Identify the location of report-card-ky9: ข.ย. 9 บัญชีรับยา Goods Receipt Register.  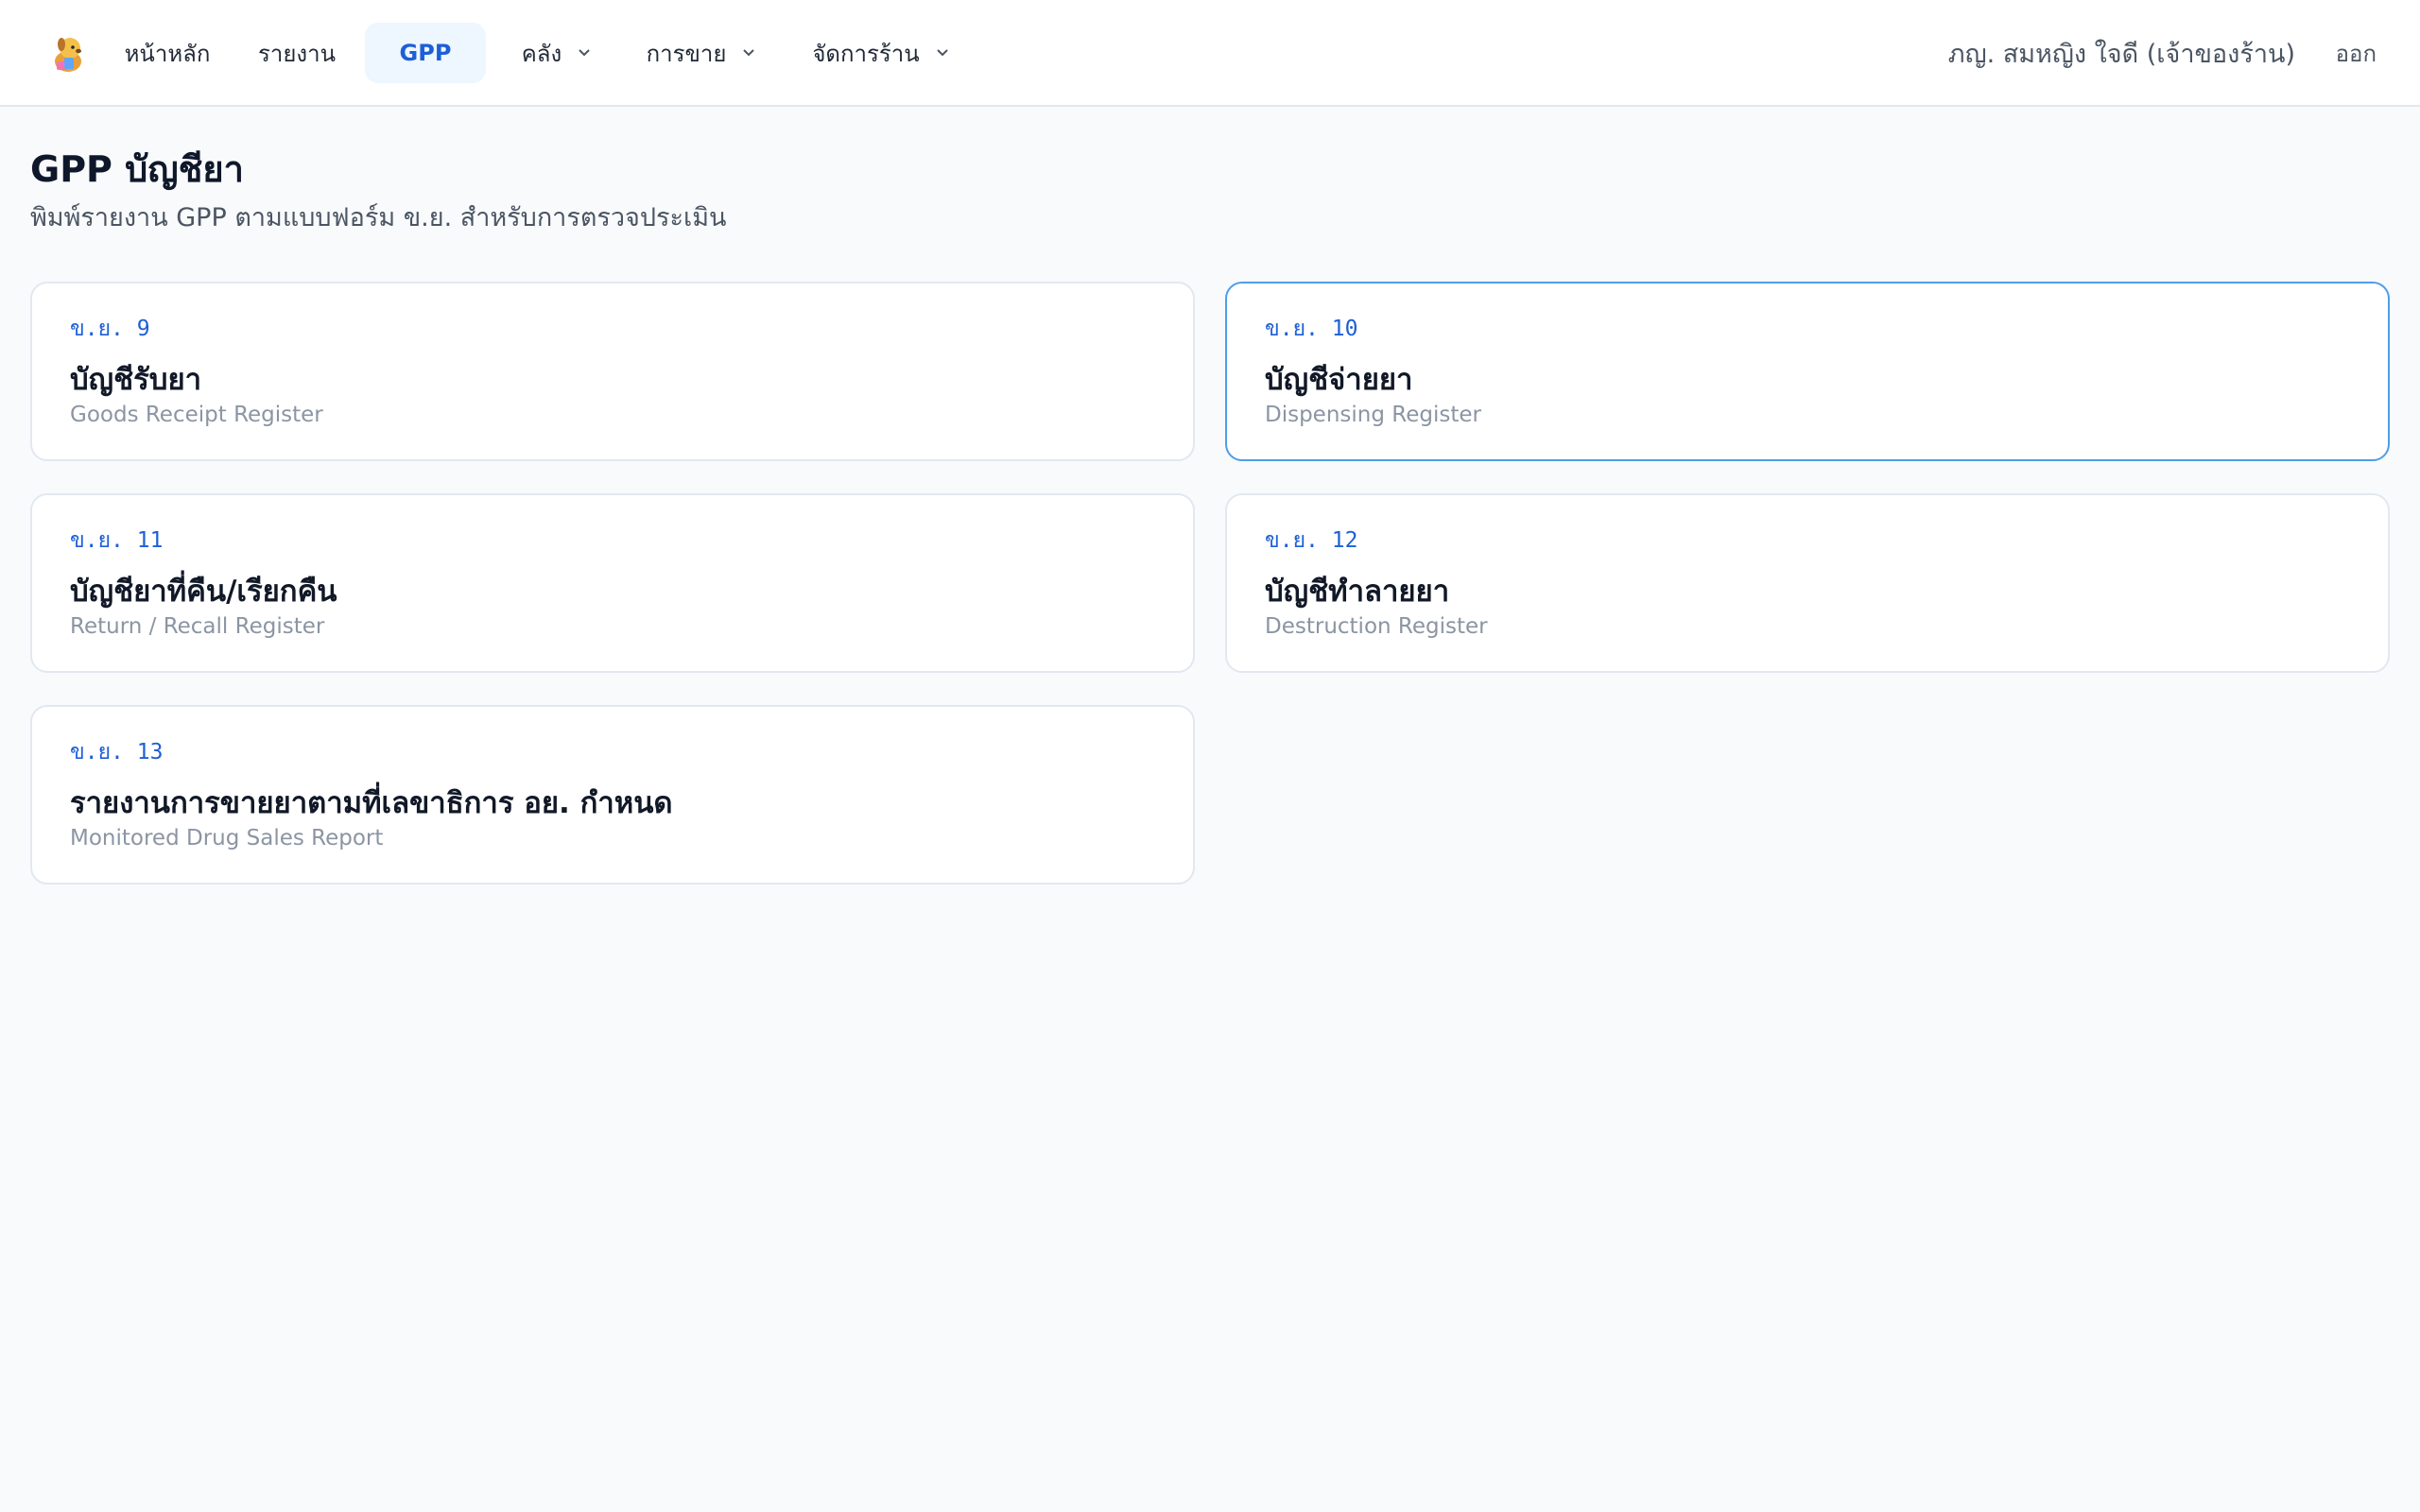
(612, 371).